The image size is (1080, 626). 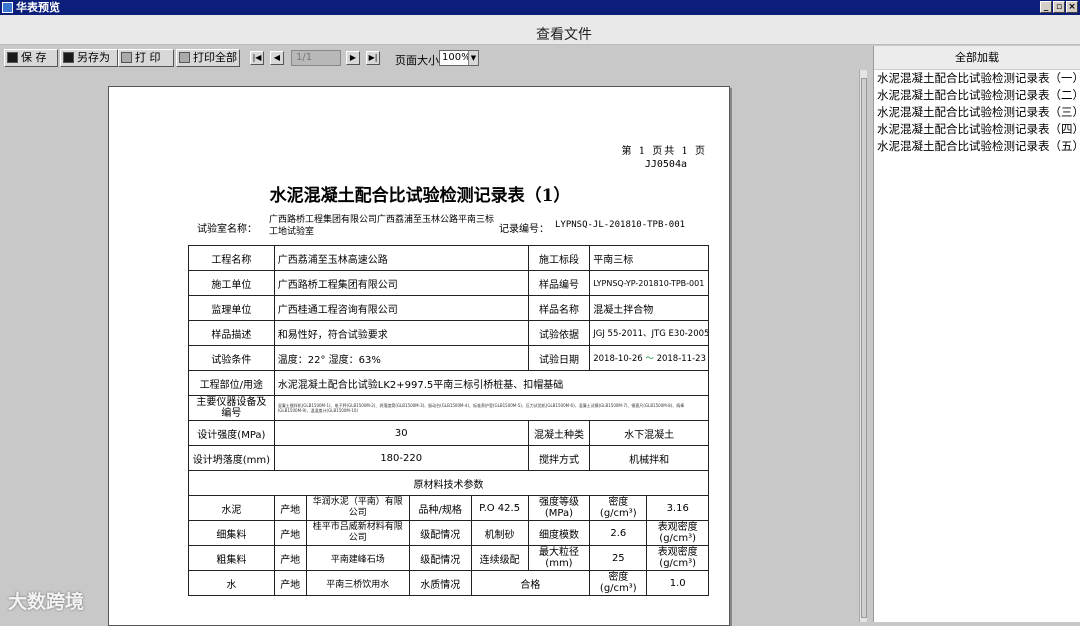 What do you see at coordinates (977, 112) in the screenshot?
I see `list-item: 水泥混凝土配合比试验检测记录表（三）` at bounding box center [977, 112].